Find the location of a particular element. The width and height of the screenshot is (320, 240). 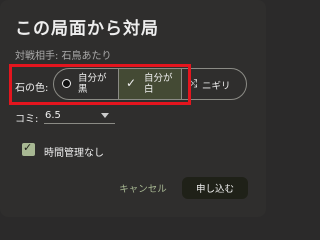

cancel-button: キャンセル is located at coordinates (143, 188).